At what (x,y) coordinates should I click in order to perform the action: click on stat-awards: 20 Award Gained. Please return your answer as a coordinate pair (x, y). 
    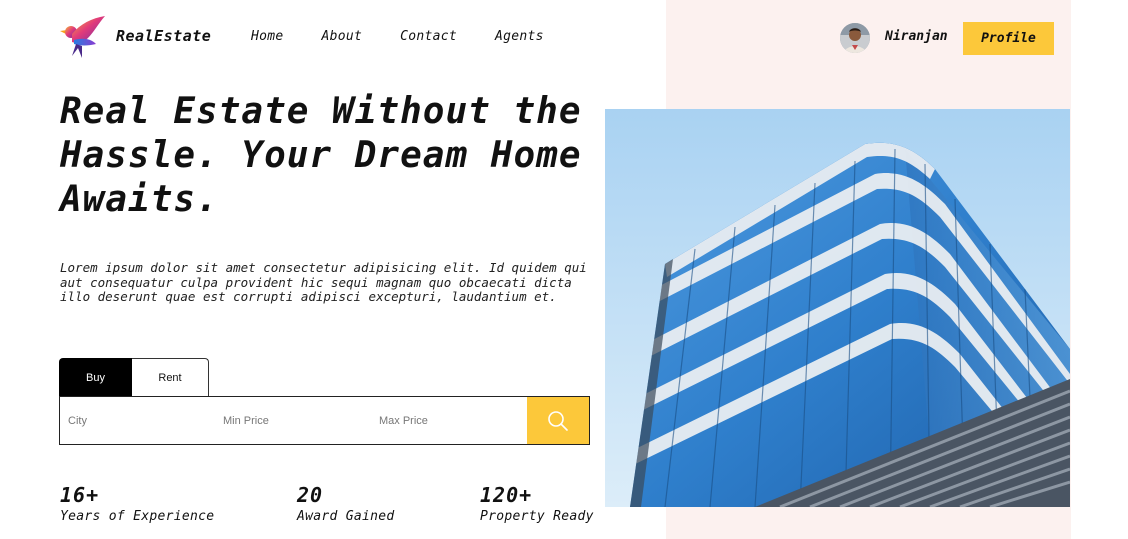
    Looking at the image, I should click on (346, 503).